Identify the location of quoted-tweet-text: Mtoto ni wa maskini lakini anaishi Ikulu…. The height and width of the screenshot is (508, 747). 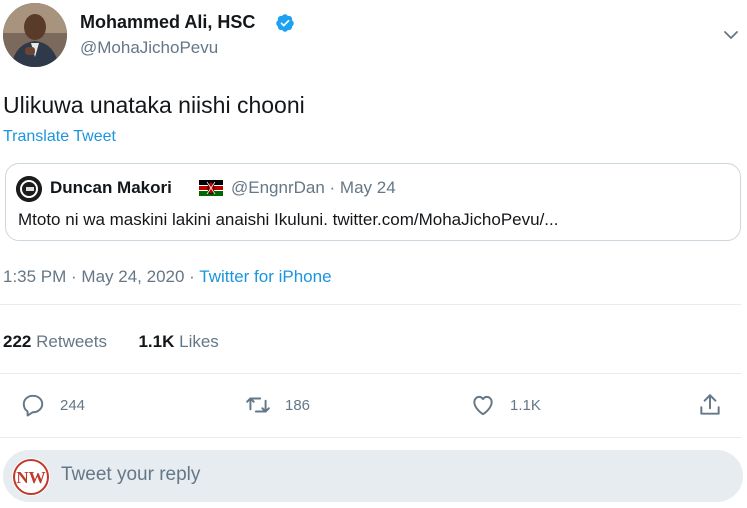
(288, 219).